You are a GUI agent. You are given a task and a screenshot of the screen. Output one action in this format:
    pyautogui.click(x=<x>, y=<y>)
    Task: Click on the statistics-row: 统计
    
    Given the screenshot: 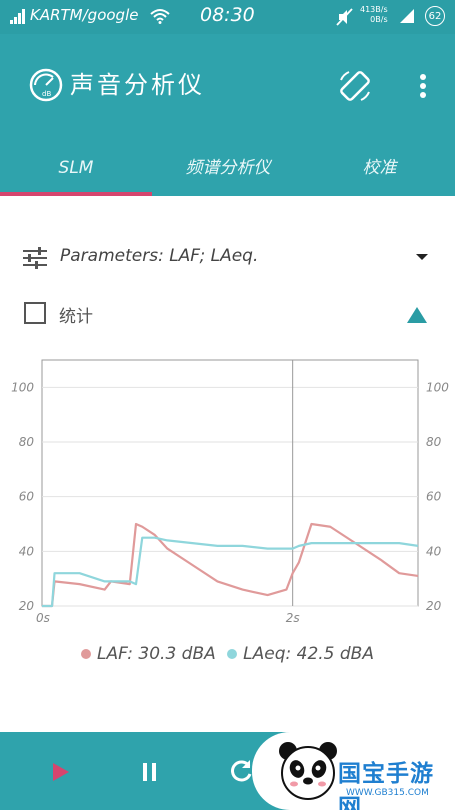 What is the action you would take?
    pyautogui.click(x=234, y=317)
    